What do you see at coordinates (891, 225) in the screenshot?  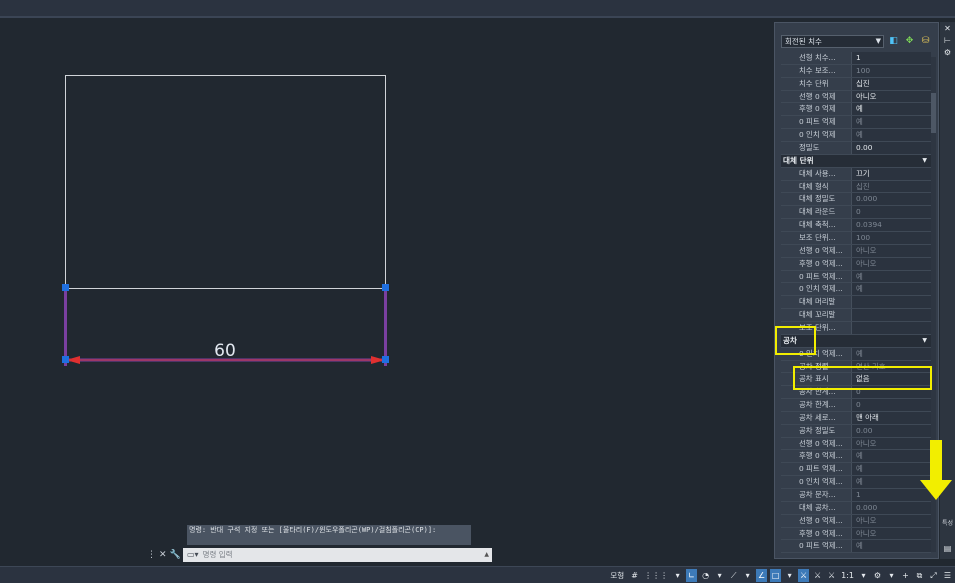 I see `property-value: 0.0394` at bounding box center [891, 225].